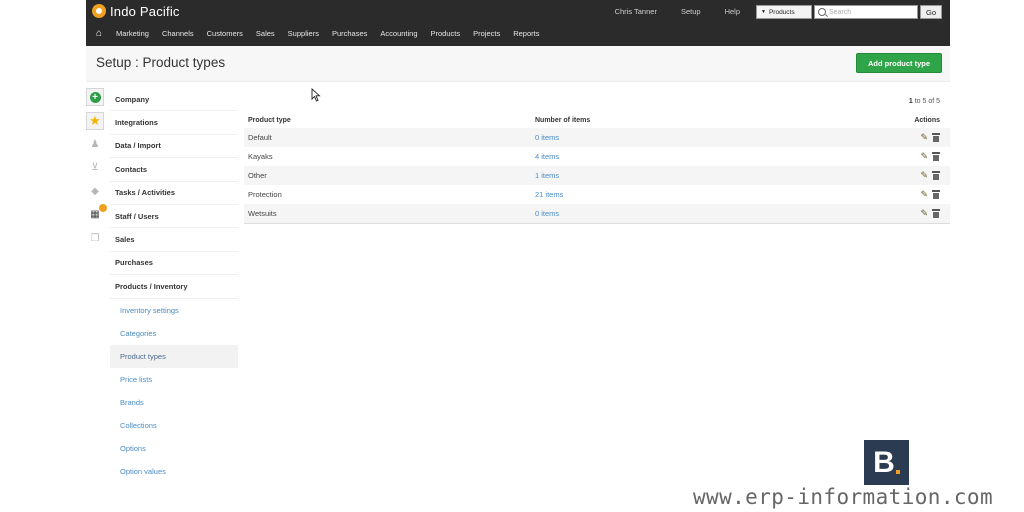 The height and width of the screenshot is (512, 1024). Describe the element at coordinates (257, 175) in the screenshot. I see `product-type-name: Other` at that location.